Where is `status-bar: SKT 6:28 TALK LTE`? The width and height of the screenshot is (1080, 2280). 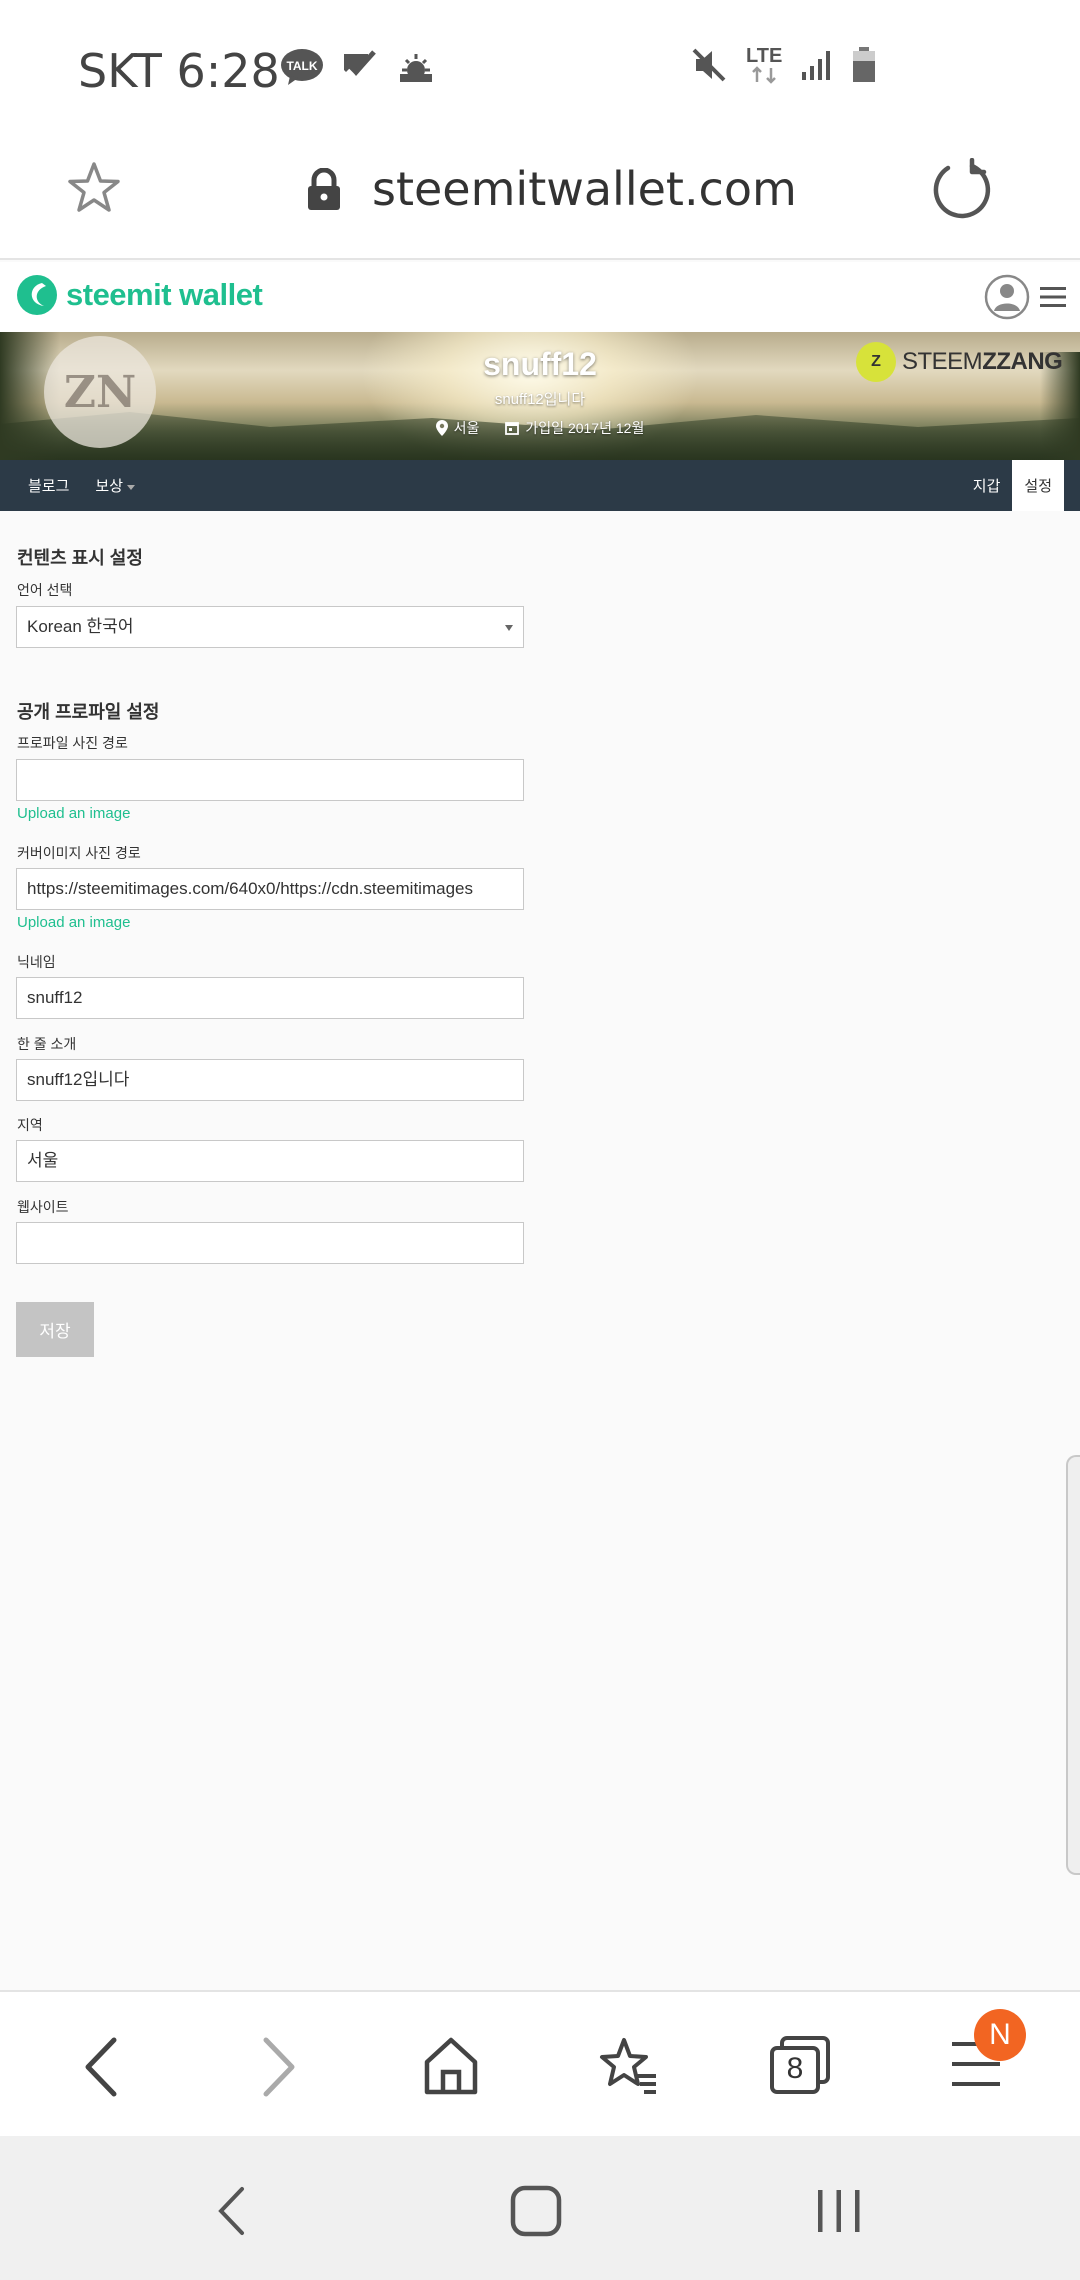 status-bar: SKT 6:28 TALK LTE is located at coordinates (540, 70).